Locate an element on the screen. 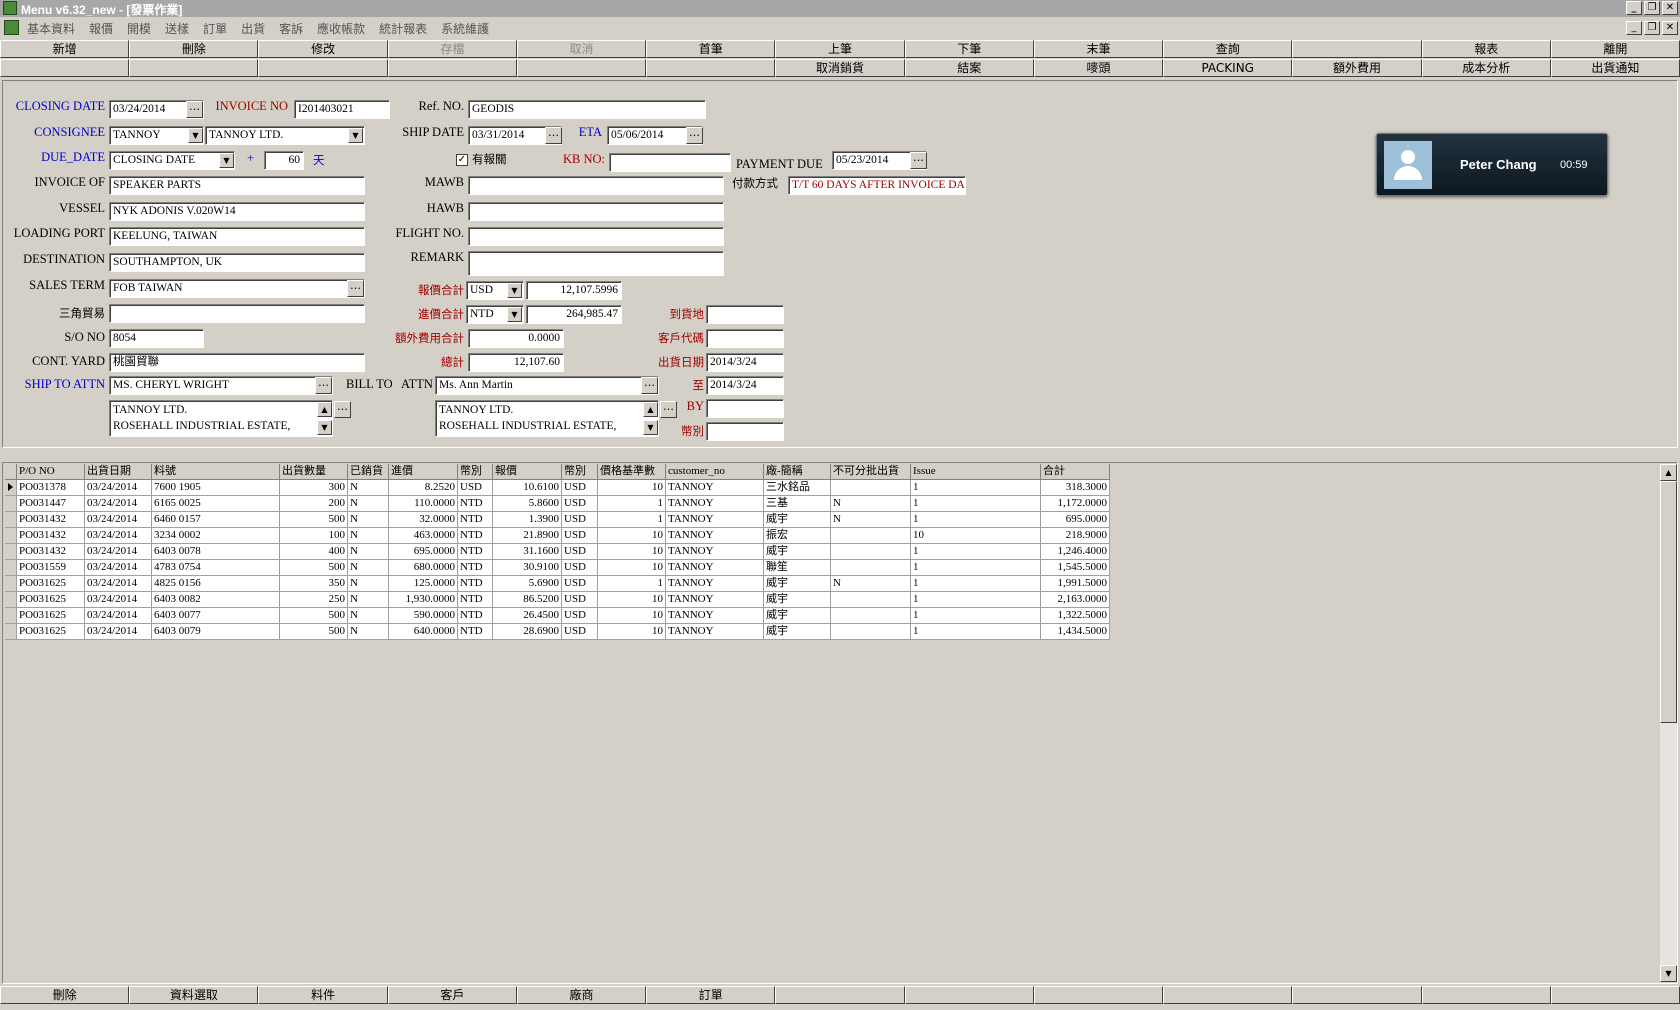  toolbar2-button-6: 取消銷貨 is located at coordinates (840, 68).